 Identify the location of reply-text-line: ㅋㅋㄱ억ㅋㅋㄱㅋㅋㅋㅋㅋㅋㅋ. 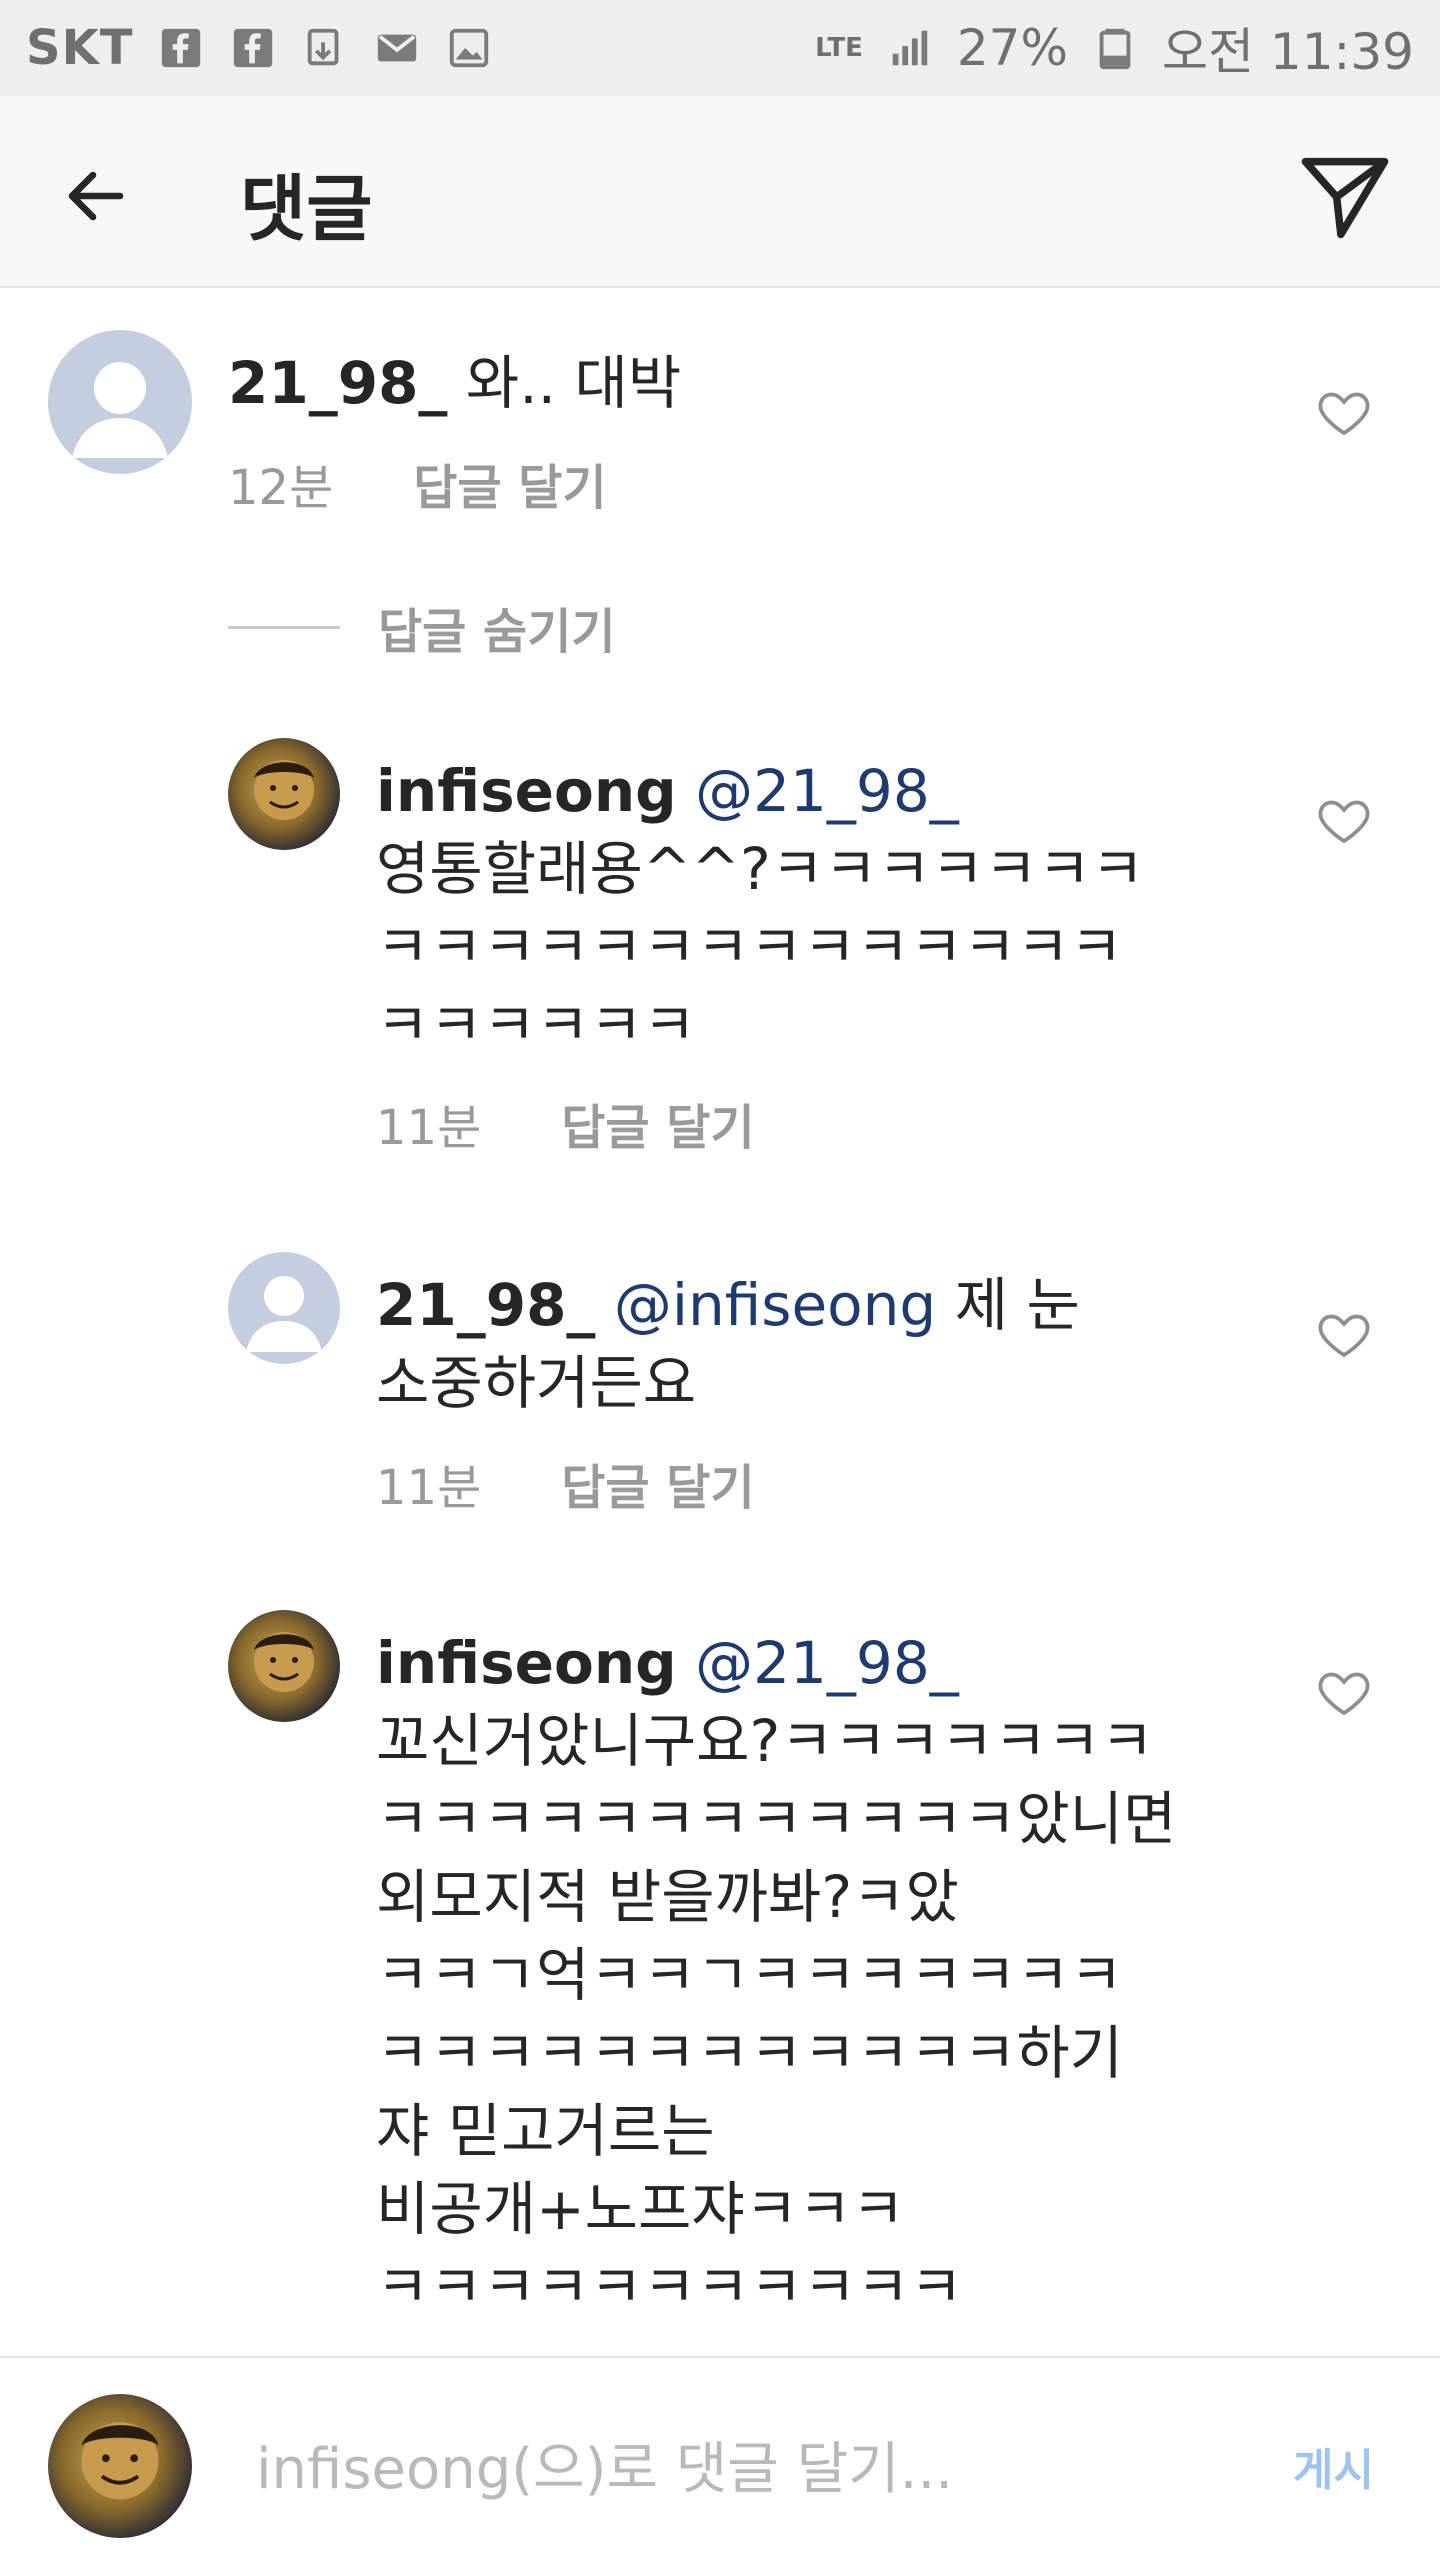
(750, 1975).